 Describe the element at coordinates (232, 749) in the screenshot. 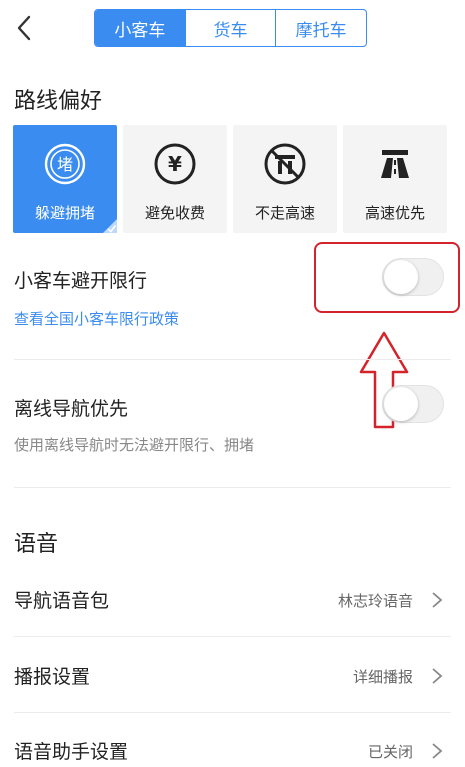

I see `menu-row-voice-assistant: 语音助手设置 已关闭` at that location.